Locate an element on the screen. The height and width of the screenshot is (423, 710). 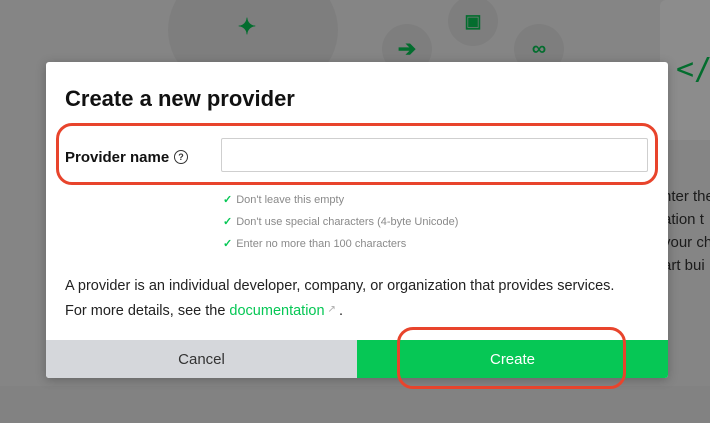
validation-rule: ✓ Enter no more than 100 characters is located at coordinates (340, 248).